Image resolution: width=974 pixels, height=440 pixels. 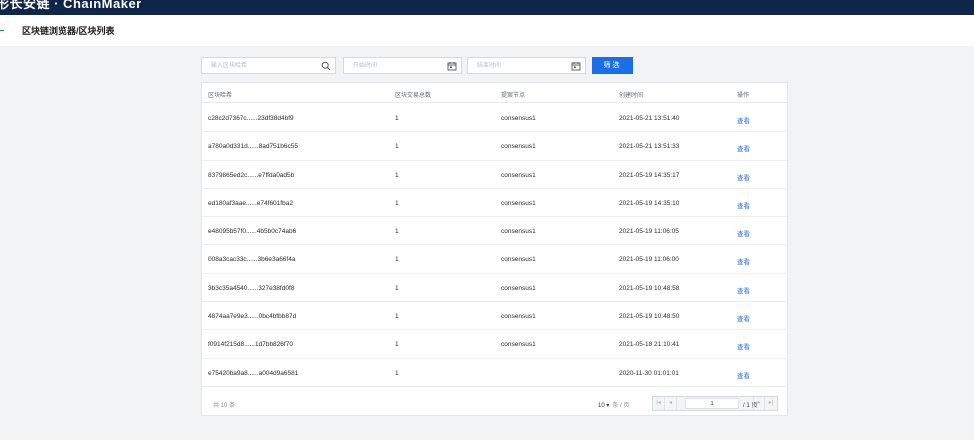 I want to click on created-time-cell: 2021-05-19 14:35:10, so click(x=649, y=203).